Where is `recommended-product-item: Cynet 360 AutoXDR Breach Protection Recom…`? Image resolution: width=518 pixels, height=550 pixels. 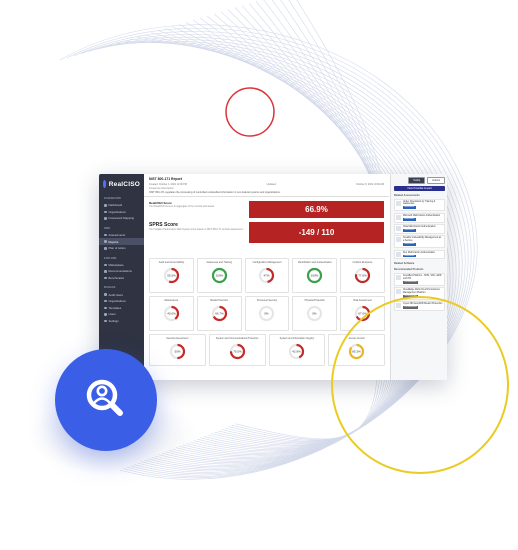
recommended-product-item: Cynet 360 AutoXDR Breach Protection Recom… is located at coordinates (419, 306).